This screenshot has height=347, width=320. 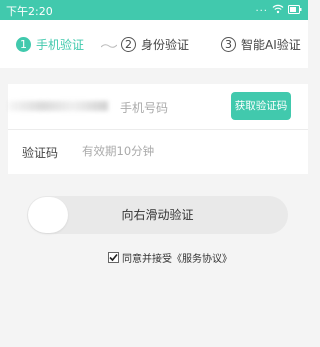 I want to click on step-connector-icon, so click(x=109, y=46).